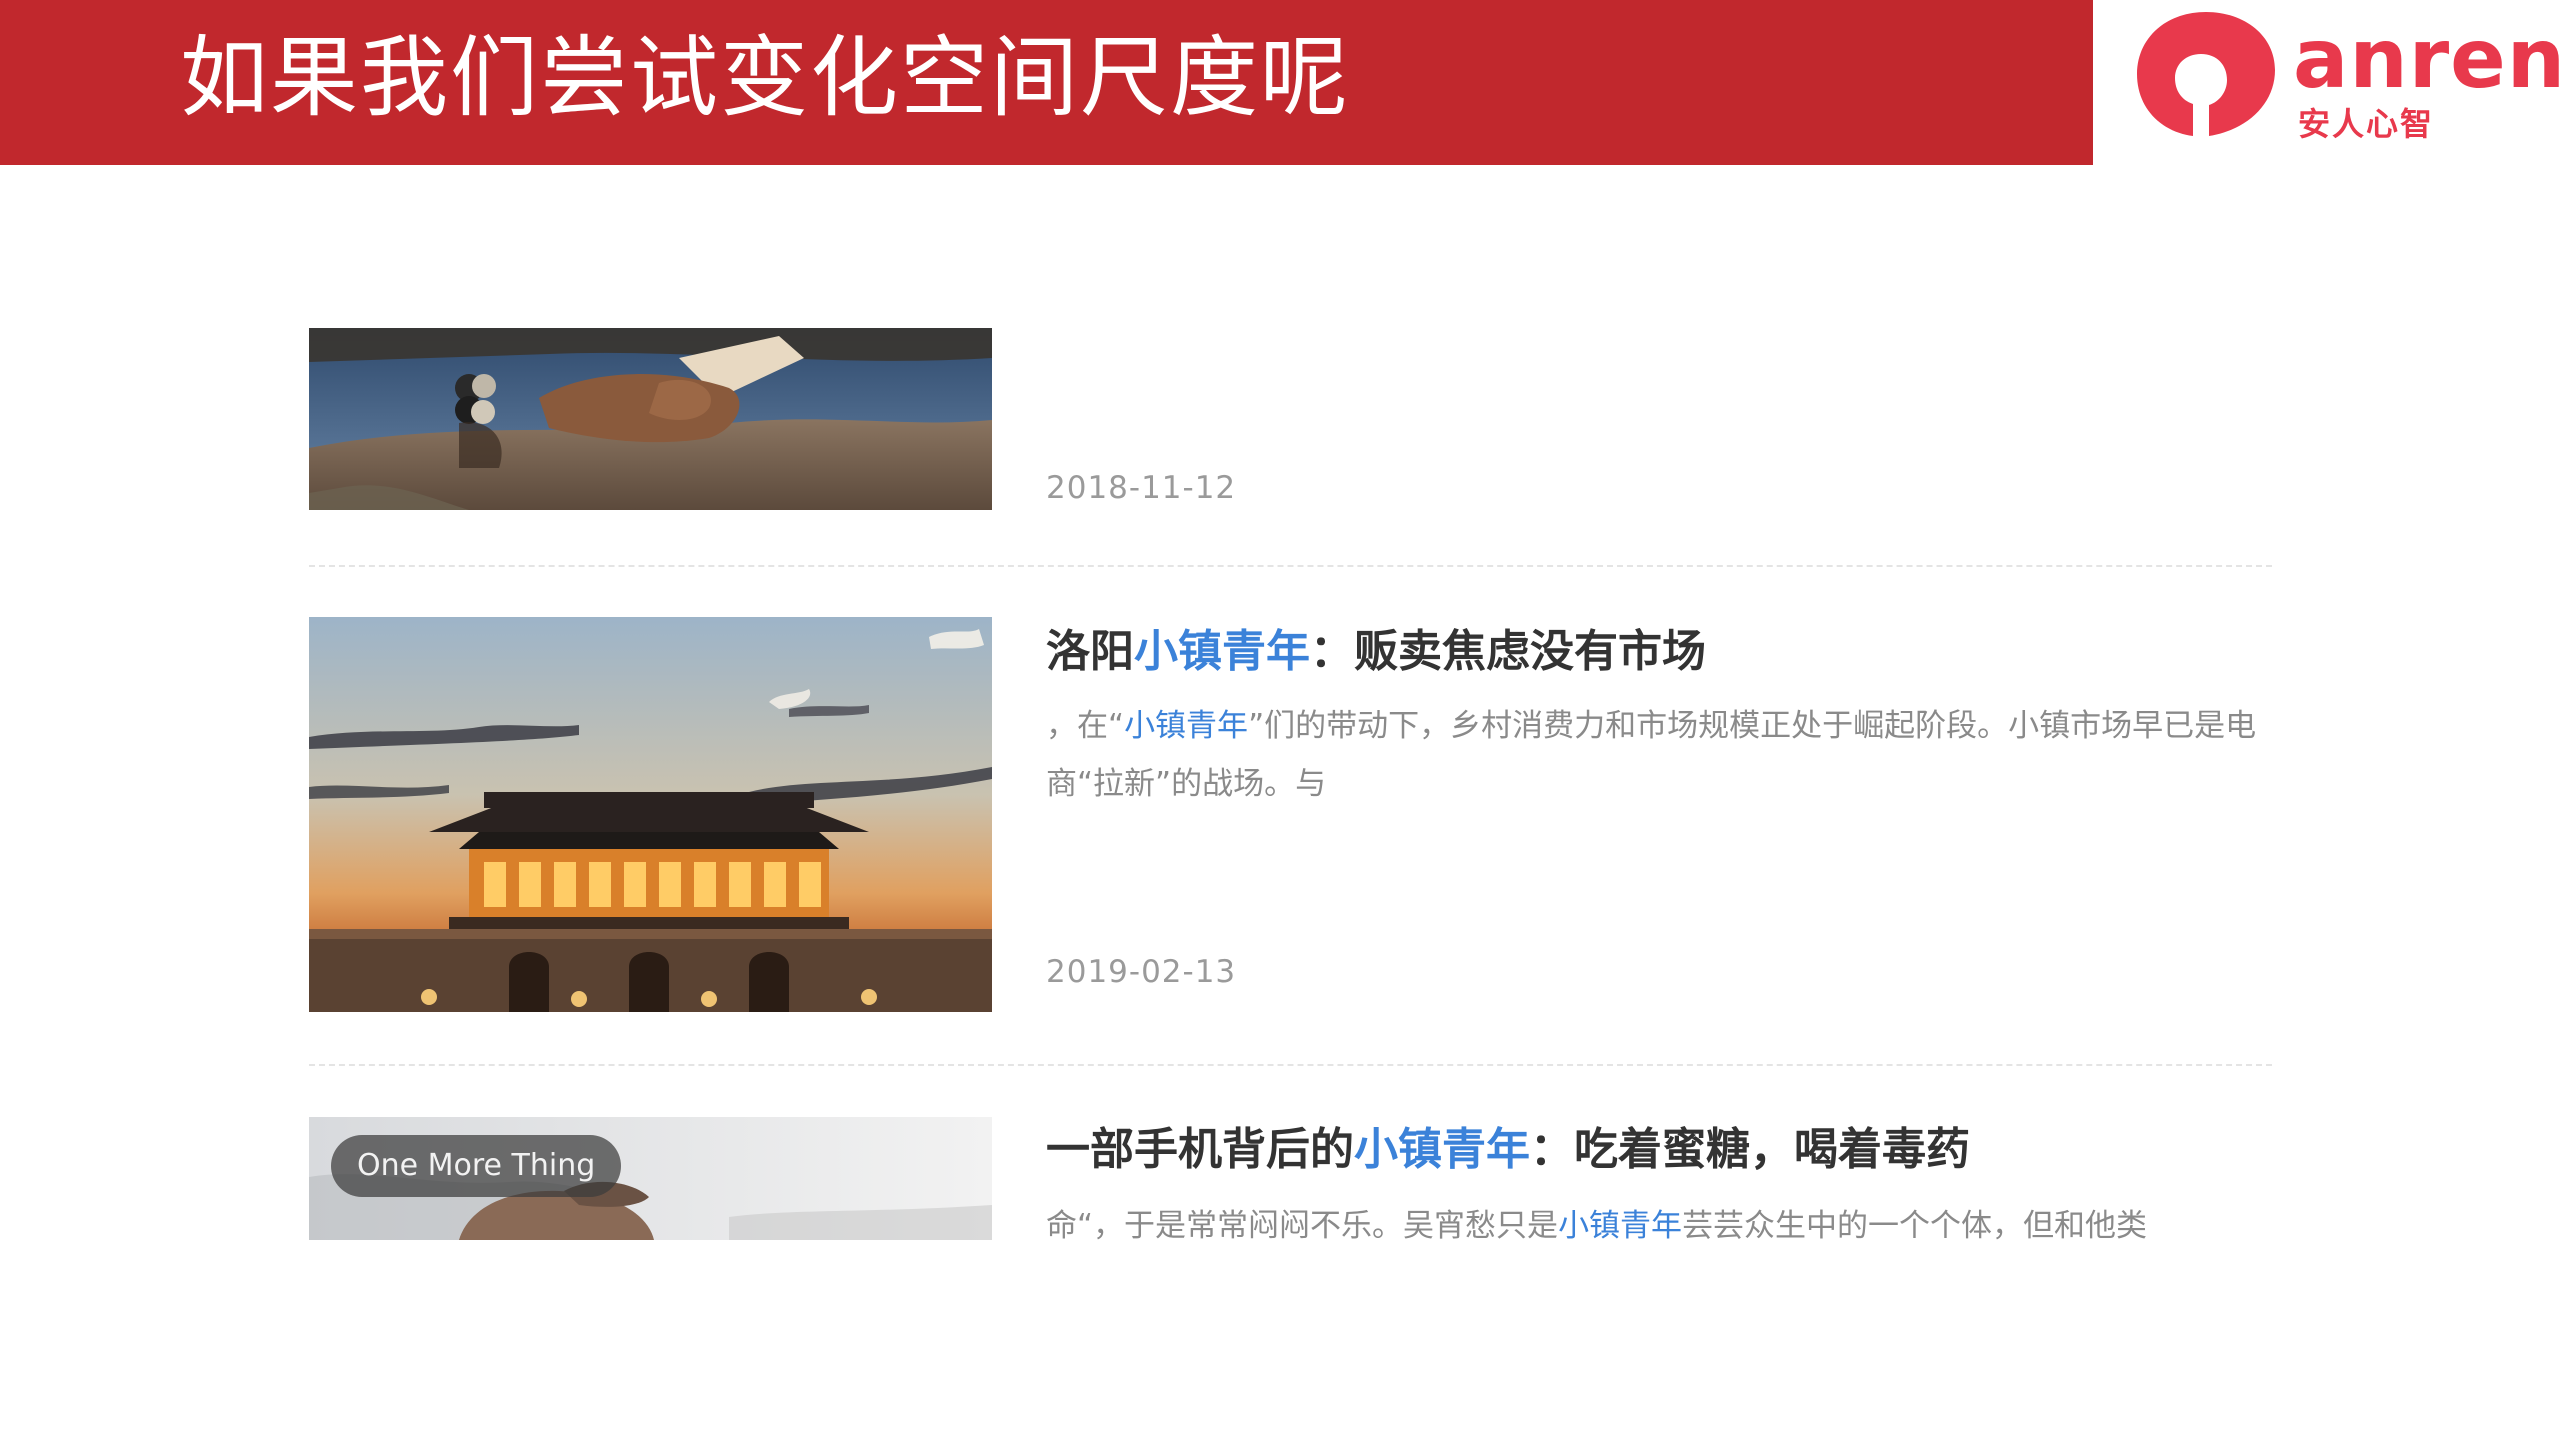  What do you see at coordinates (1141, 488) in the screenshot?
I see `article-date: 2018-11-12` at bounding box center [1141, 488].